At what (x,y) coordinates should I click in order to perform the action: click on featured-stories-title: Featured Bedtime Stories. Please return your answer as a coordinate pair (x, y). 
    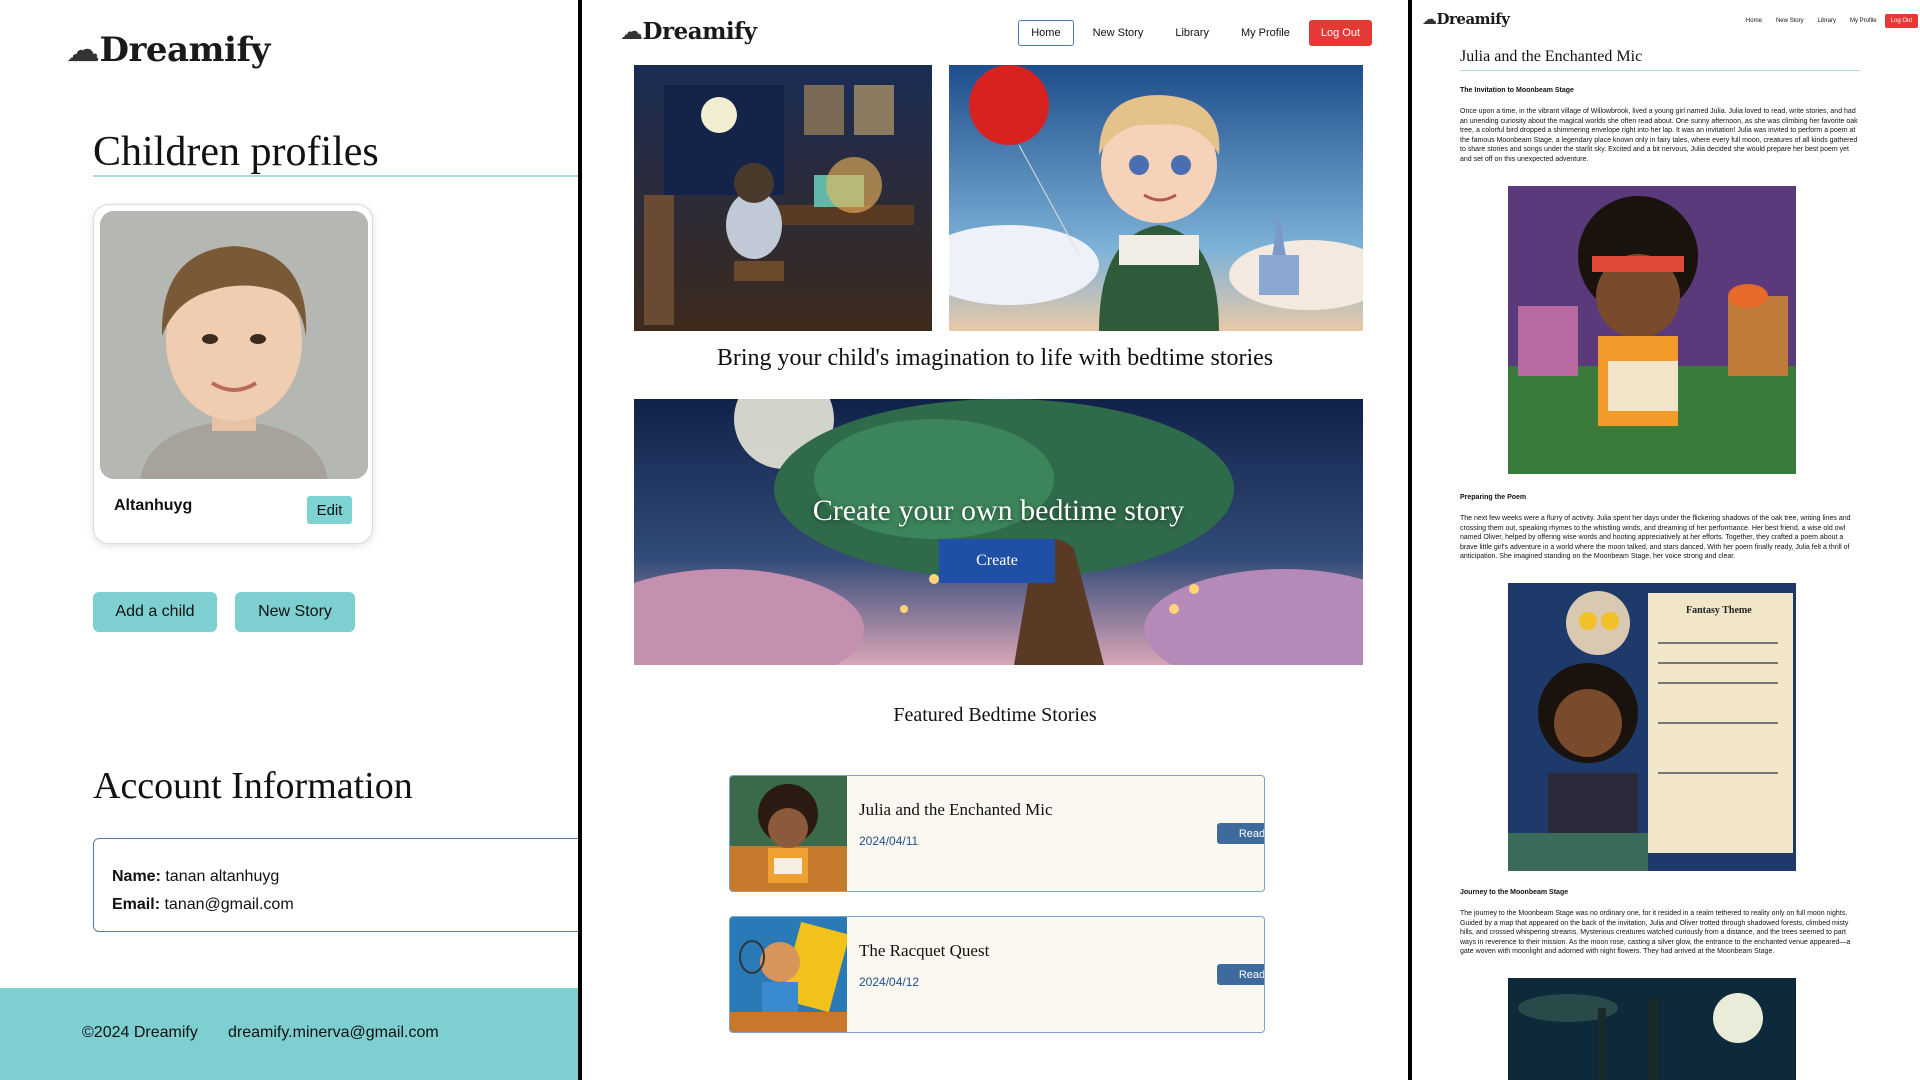
    Looking at the image, I should click on (995, 715).